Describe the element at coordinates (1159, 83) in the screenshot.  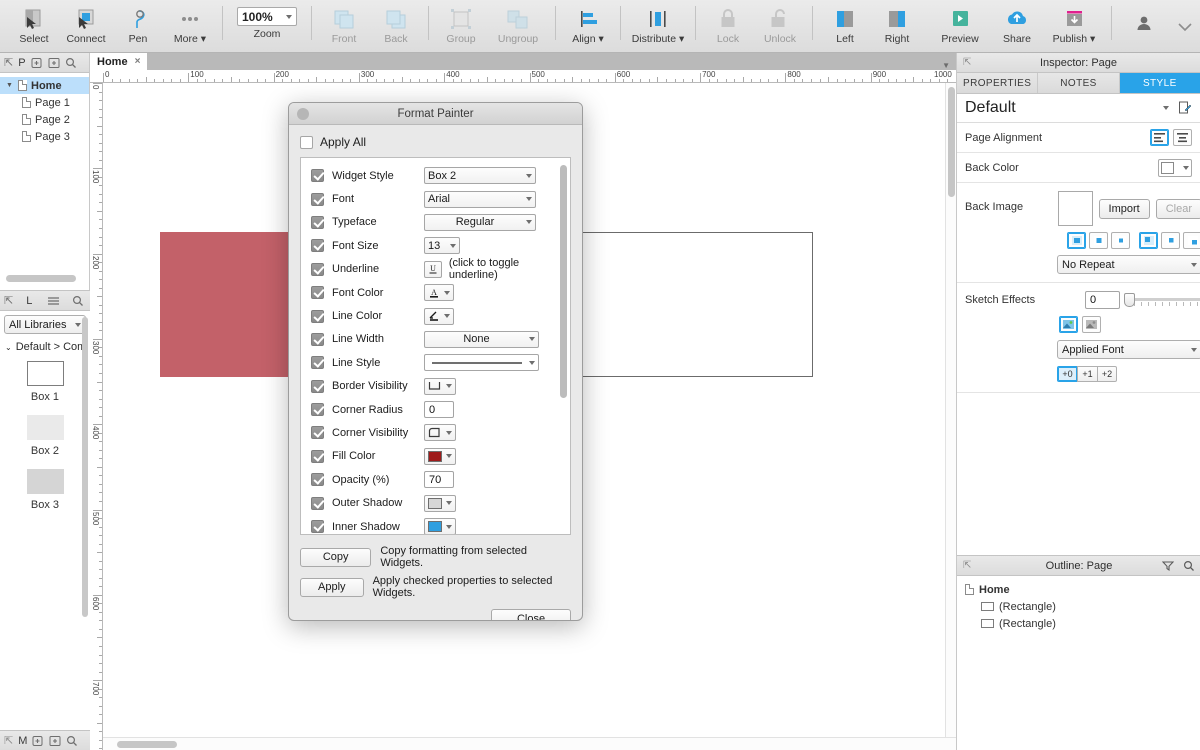
I see `tab-style: STYLE` at that location.